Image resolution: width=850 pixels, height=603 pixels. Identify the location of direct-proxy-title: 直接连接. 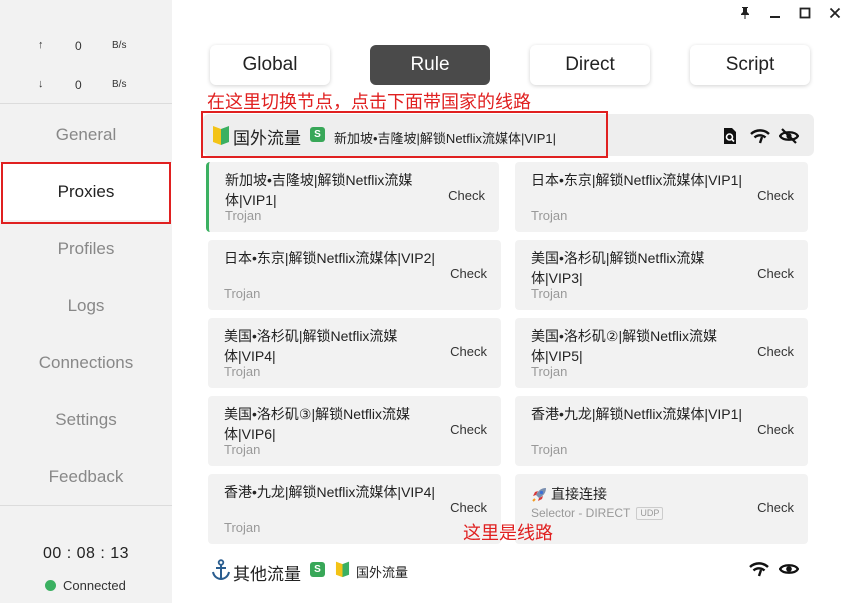
(569, 494).